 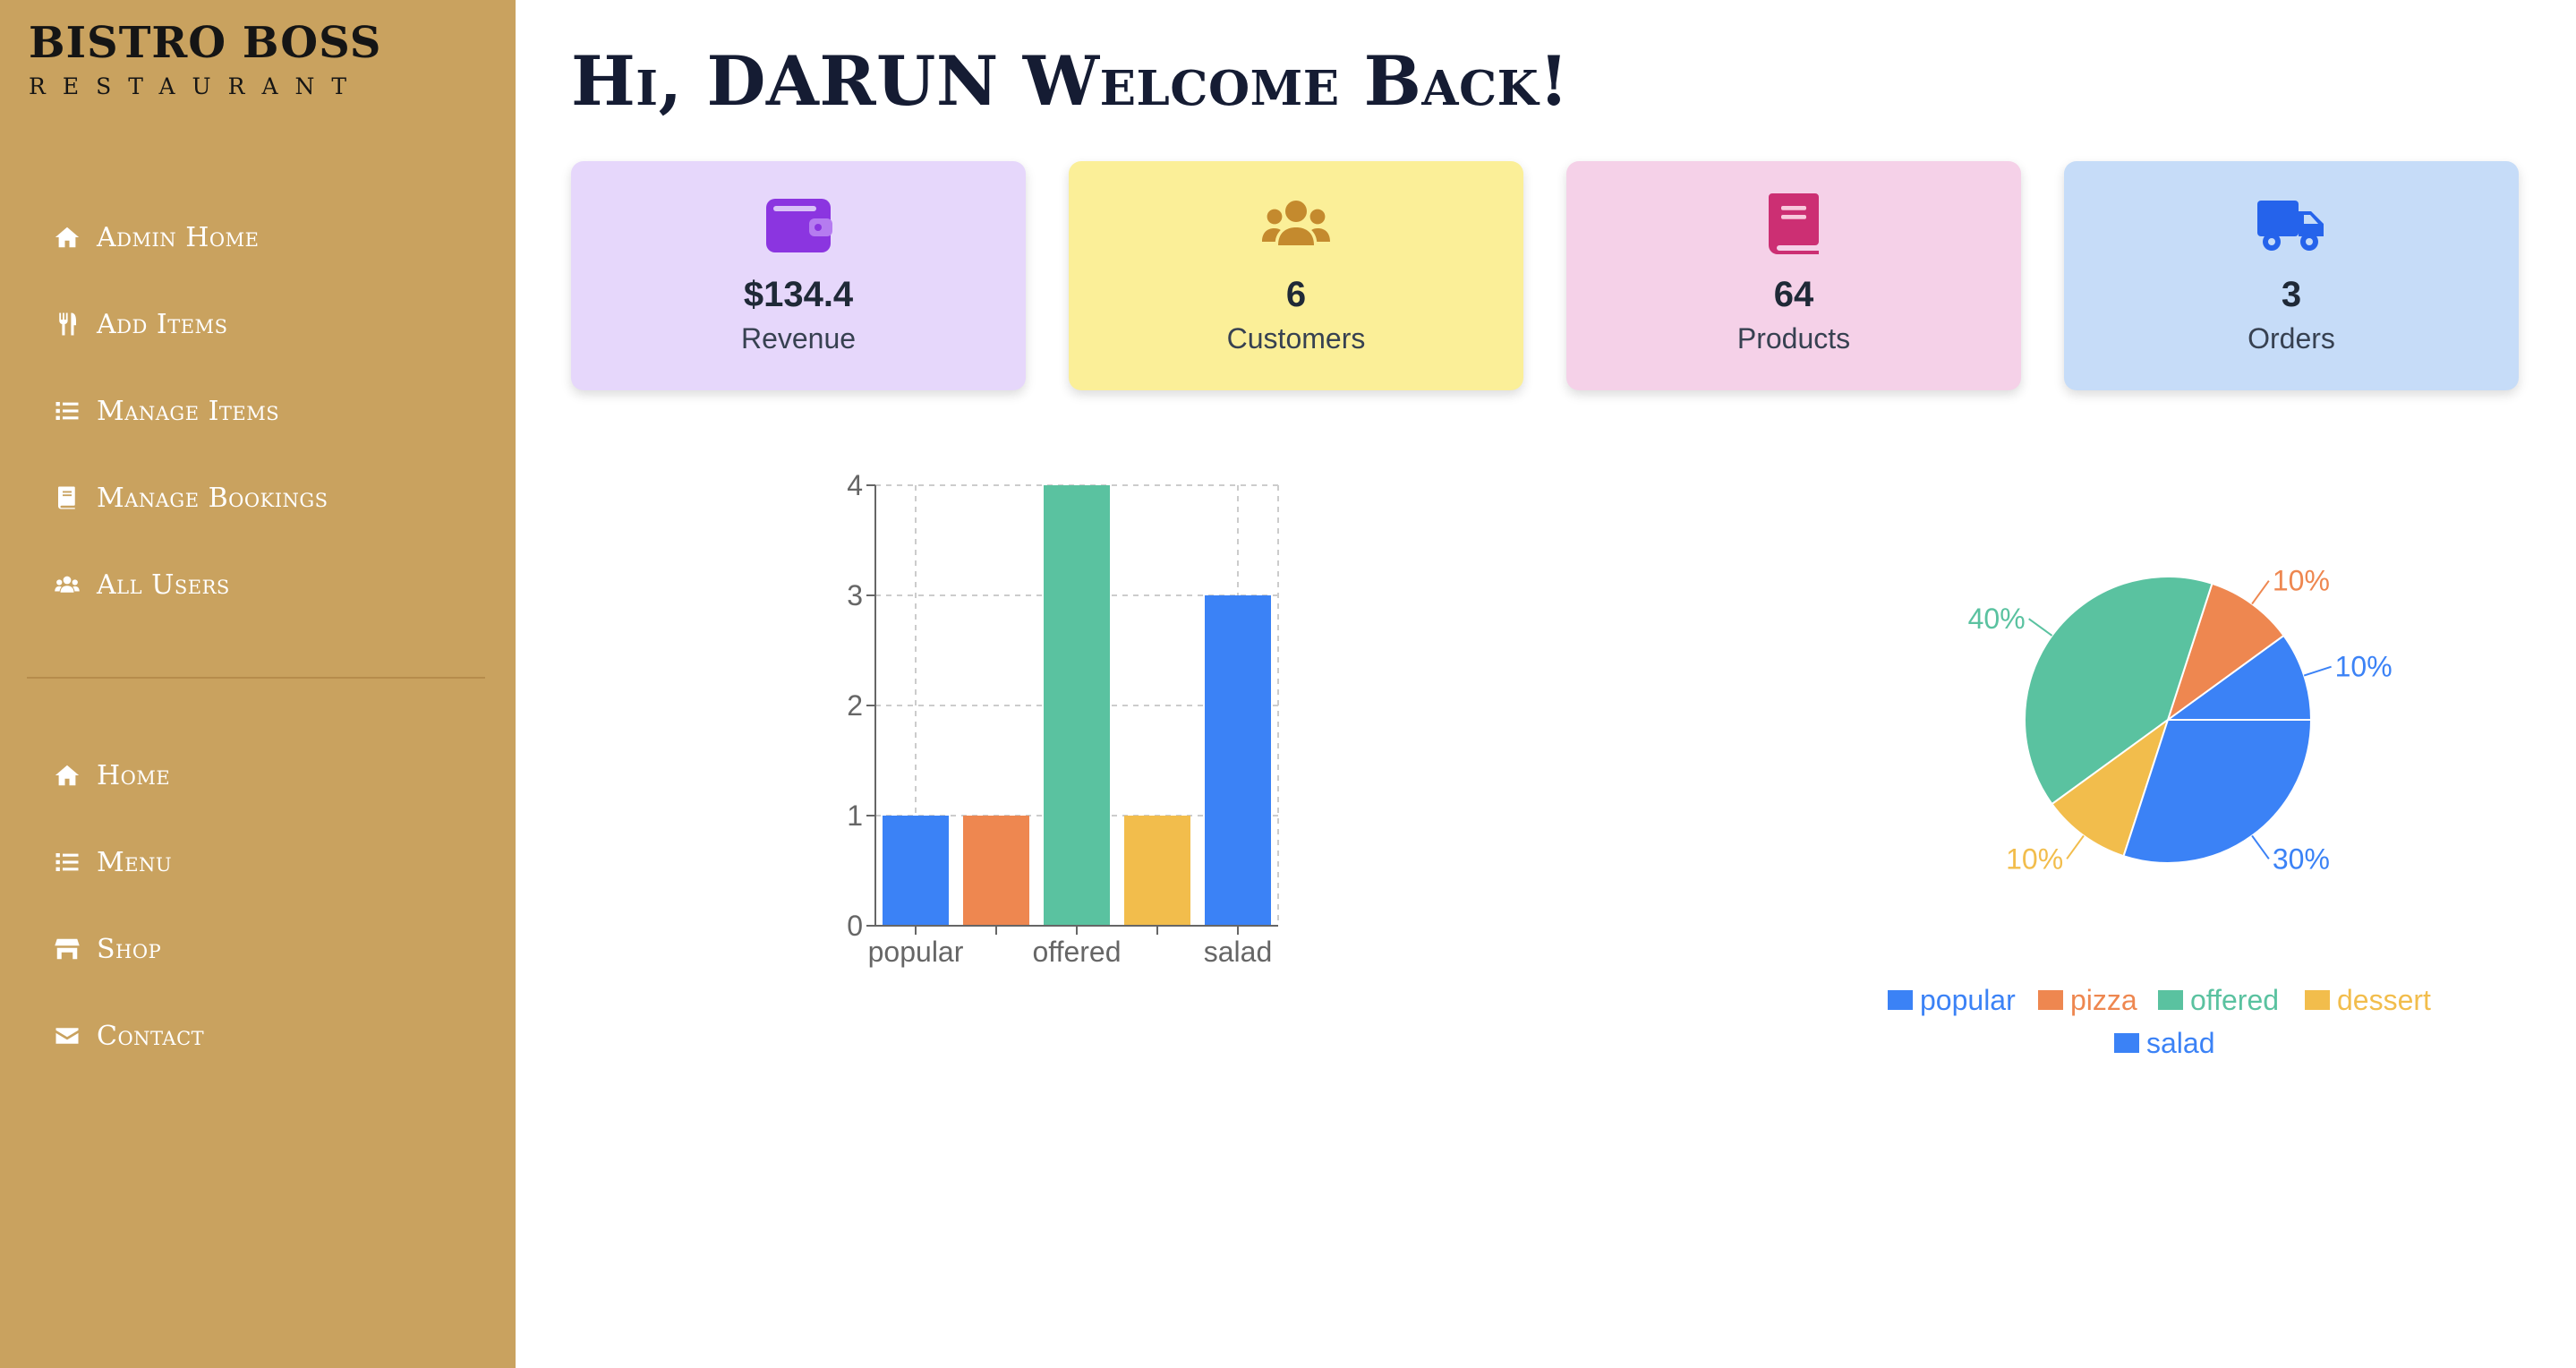 What do you see at coordinates (163, 585) in the screenshot?
I see `sidebar-item-label: All Users` at bounding box center [163, 585].